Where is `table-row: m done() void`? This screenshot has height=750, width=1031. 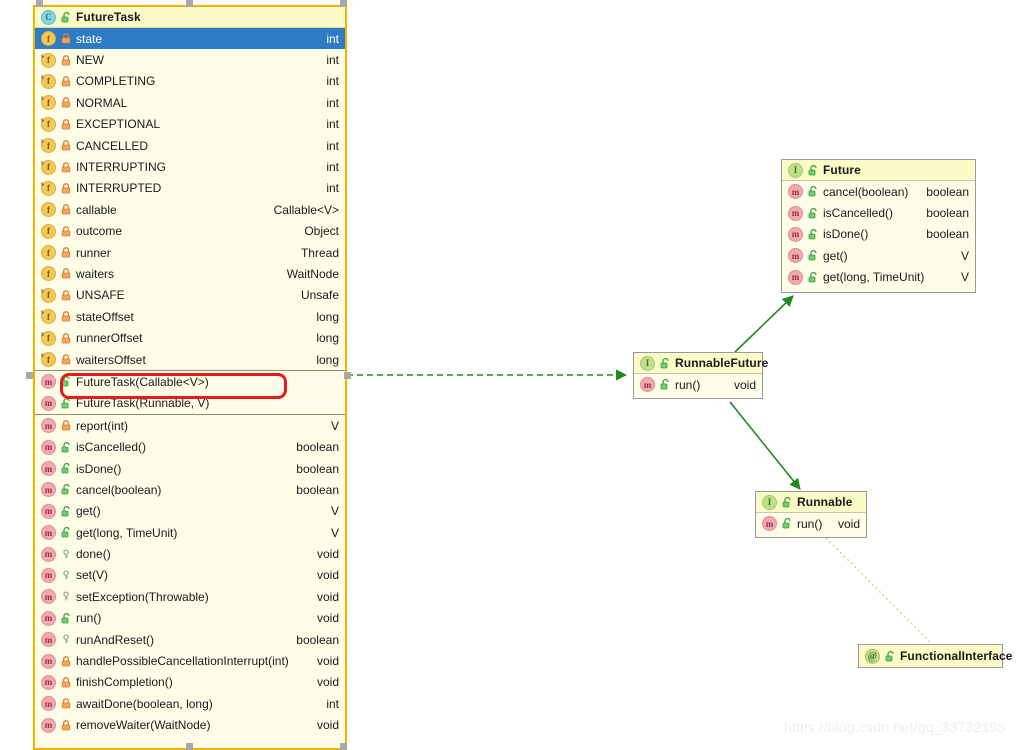
table-row: m done() void is located at coordinates (190, 553).